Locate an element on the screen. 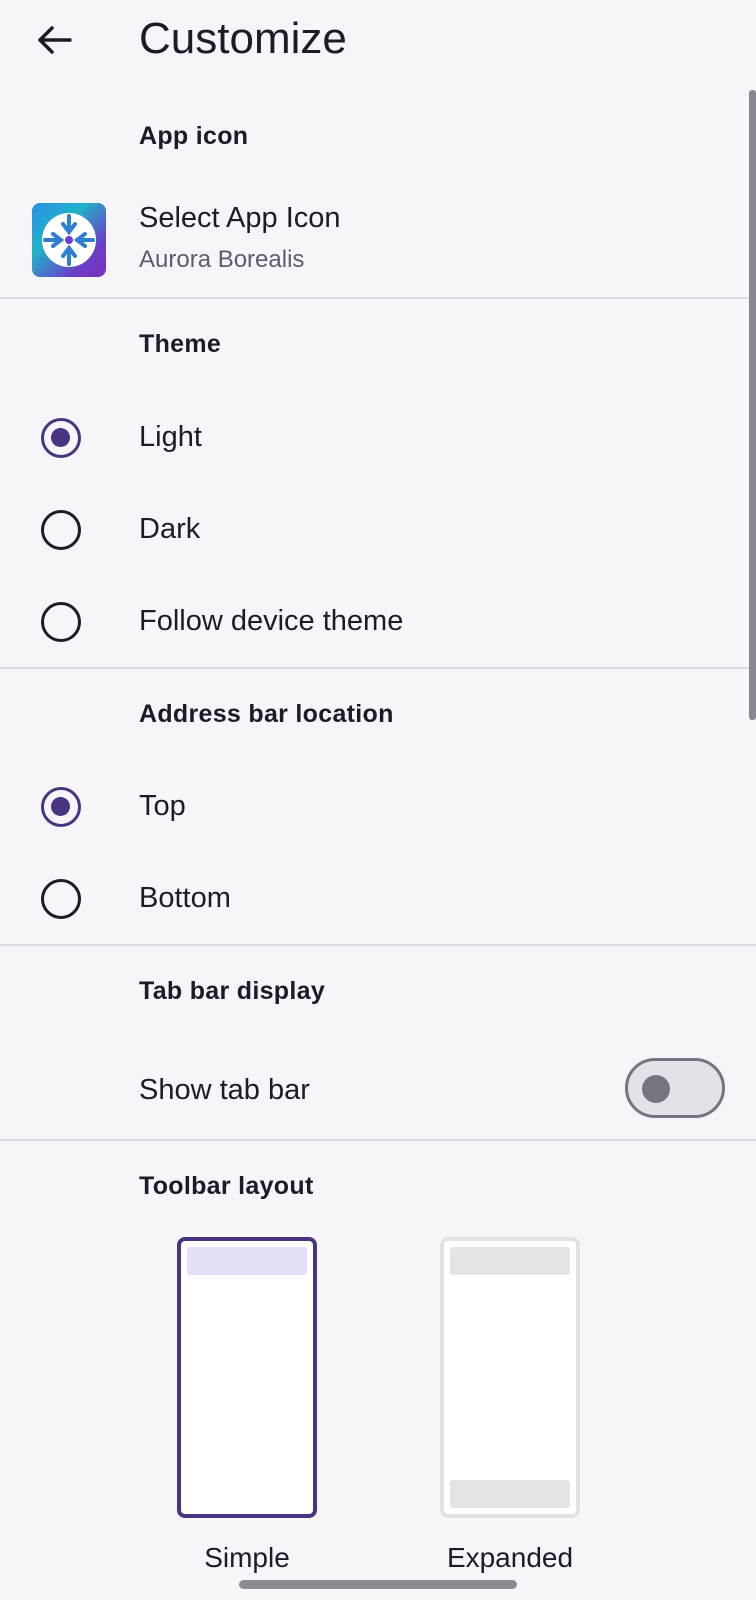 The image size is (756, 1600). page-title: Customize is located at coordinates (243, 38).